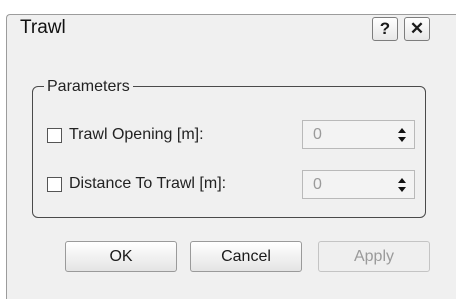 The image size is (456, 299). Describe the element at coordinates (147, 184) in the screenshot. I see `distance-to-trawl-label: Distance To Trawl [m]:` at that location.